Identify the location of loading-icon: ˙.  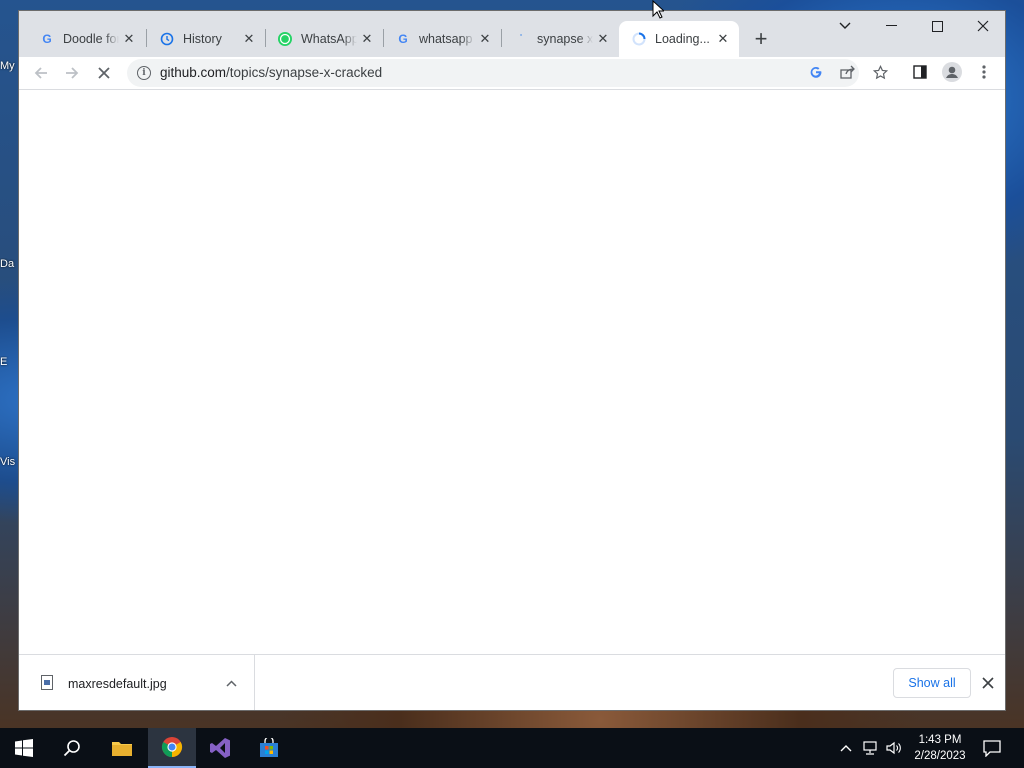
(521, 39).